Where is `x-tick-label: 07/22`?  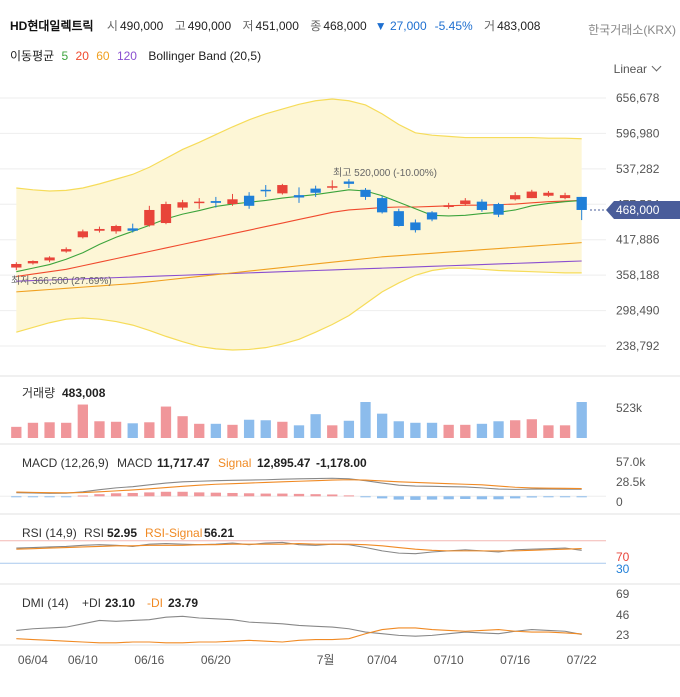 x-tick-label: 07/22 is located at coordinates (582, 660).